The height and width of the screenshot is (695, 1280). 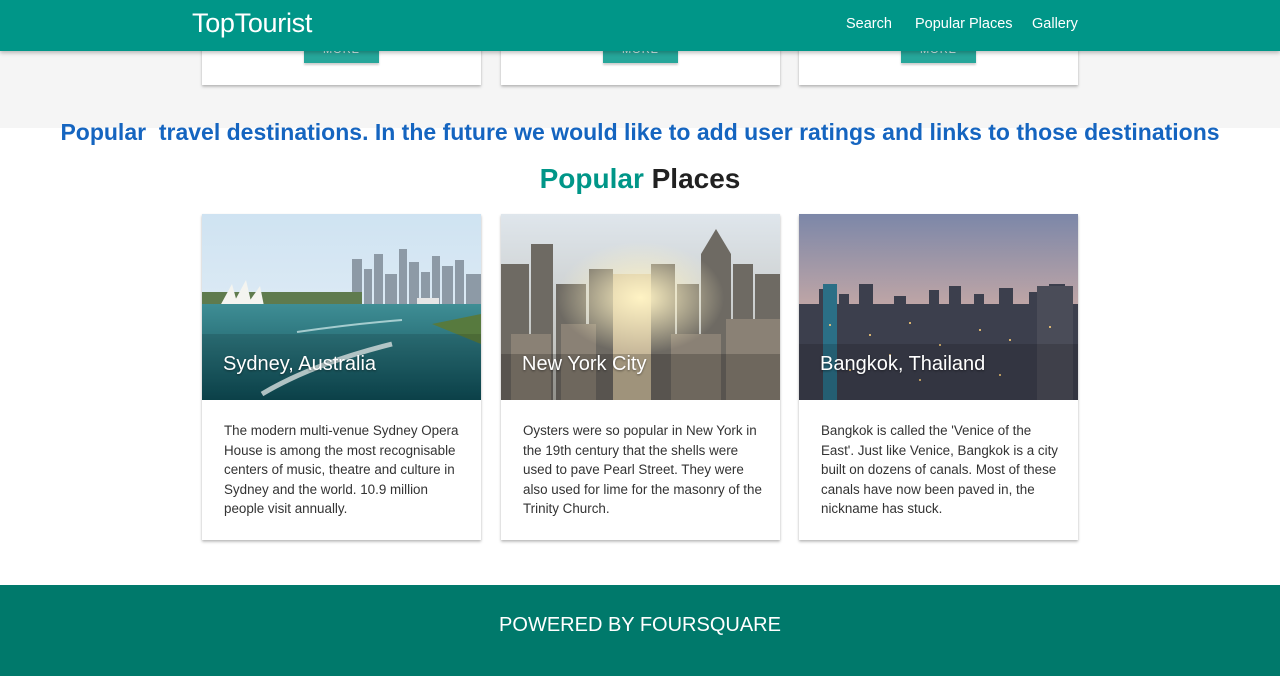 What do you see at coordinates (300, 364) in the screenshot?
I see `card-title: Sydney, Australia` at bounding box center [300, 364].